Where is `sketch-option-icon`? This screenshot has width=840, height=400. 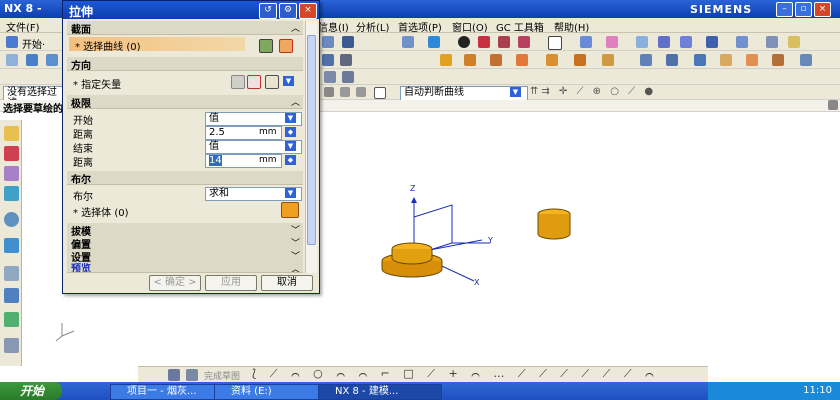 sketch-option-icon is located at coordinates (330, 77).